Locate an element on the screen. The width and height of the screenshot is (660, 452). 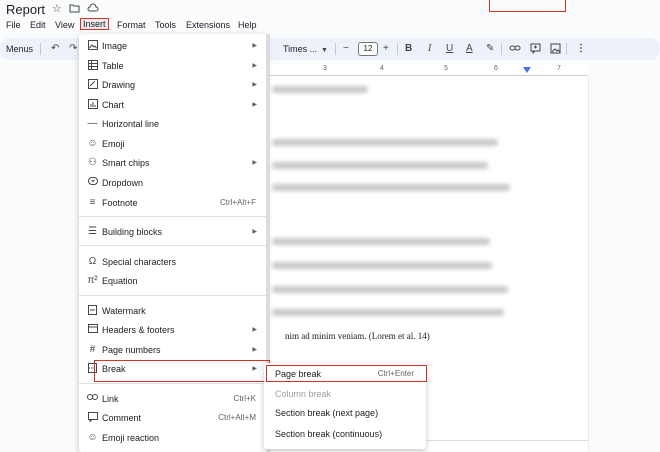
insert-menu-item-smart-chips: ⚇ Smart chips ▶ is located at coordinates (173, 163).